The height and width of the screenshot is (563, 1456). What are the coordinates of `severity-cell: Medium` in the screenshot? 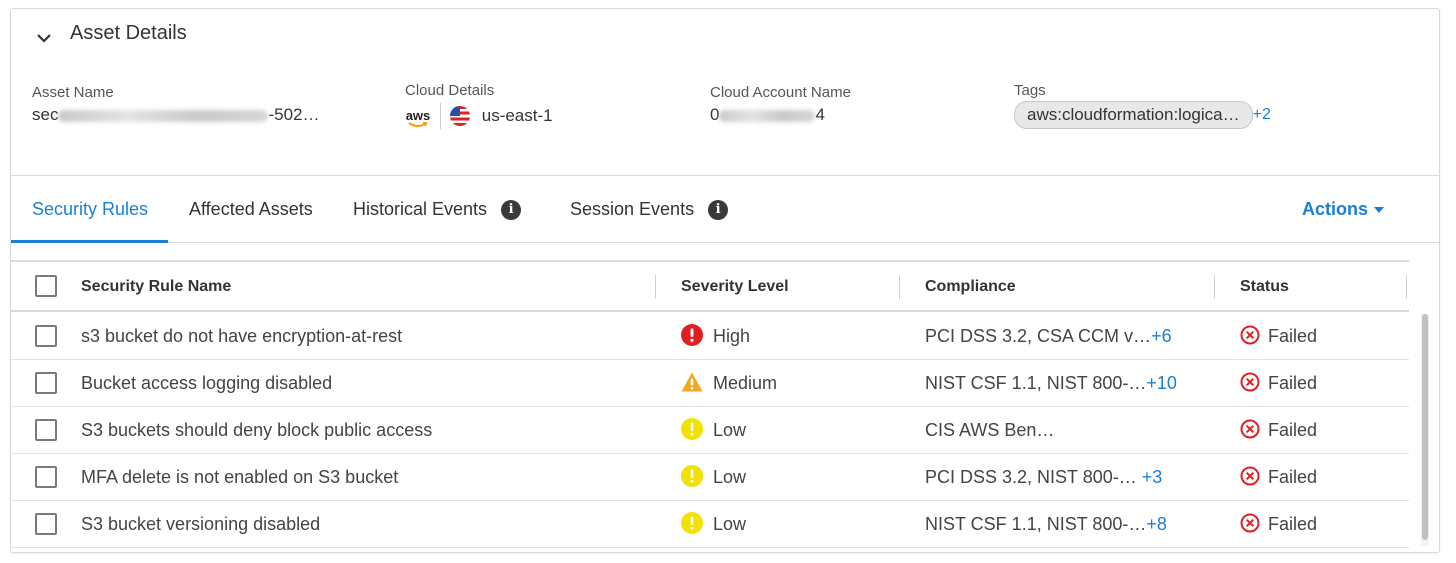 It's located at (729, 383).